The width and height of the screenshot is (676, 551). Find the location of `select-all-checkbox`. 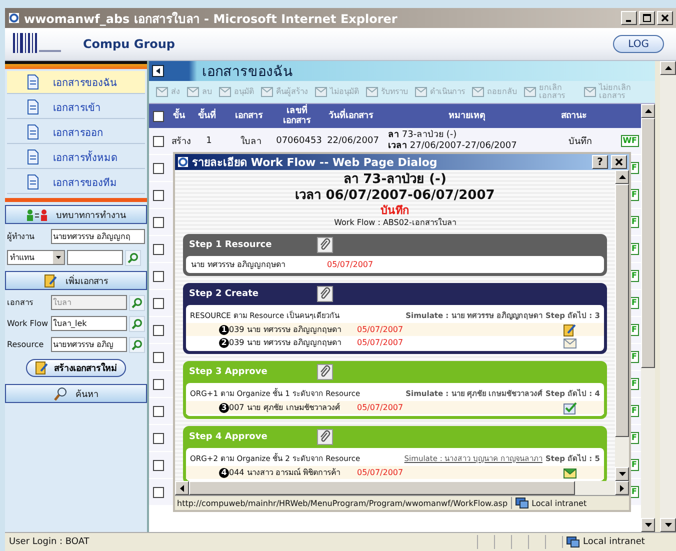

select-all-checkbox is located at coordinates (158, 116).